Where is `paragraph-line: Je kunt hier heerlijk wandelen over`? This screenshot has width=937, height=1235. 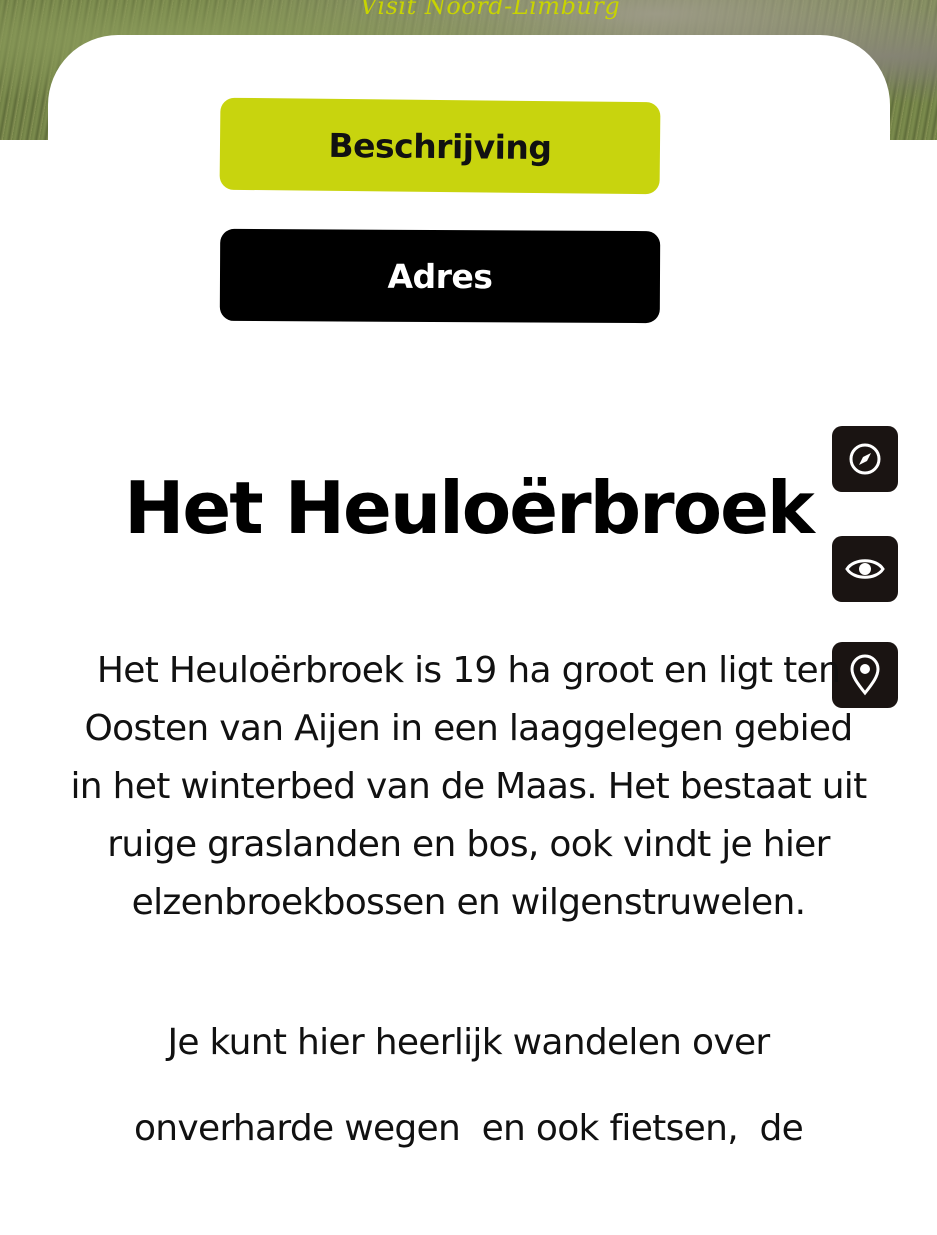
paragraph-line: Je kunt hier heerlijk wandelen over is located at coordinates (468, 1042).